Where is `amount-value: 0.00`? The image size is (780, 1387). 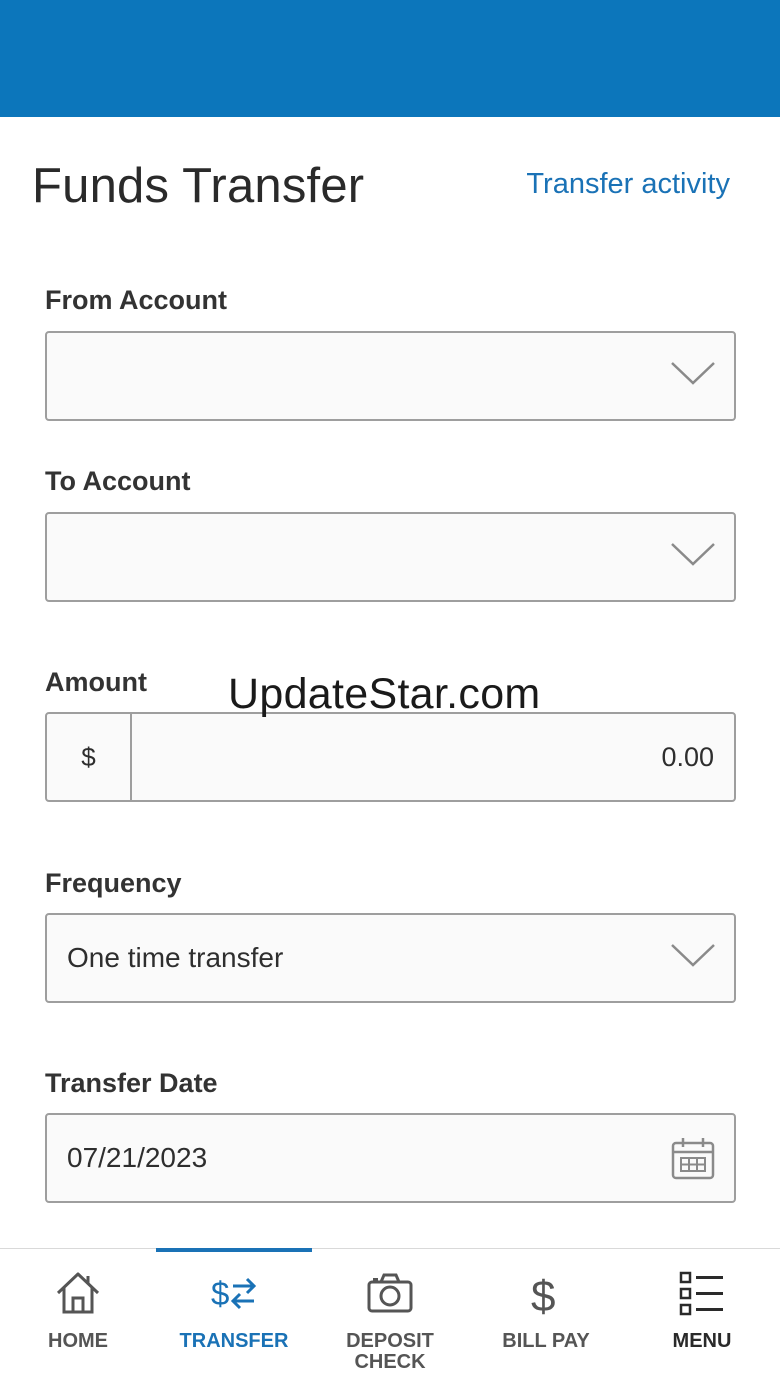 amount-value: 0.00 is located at coordinates (687, 757).